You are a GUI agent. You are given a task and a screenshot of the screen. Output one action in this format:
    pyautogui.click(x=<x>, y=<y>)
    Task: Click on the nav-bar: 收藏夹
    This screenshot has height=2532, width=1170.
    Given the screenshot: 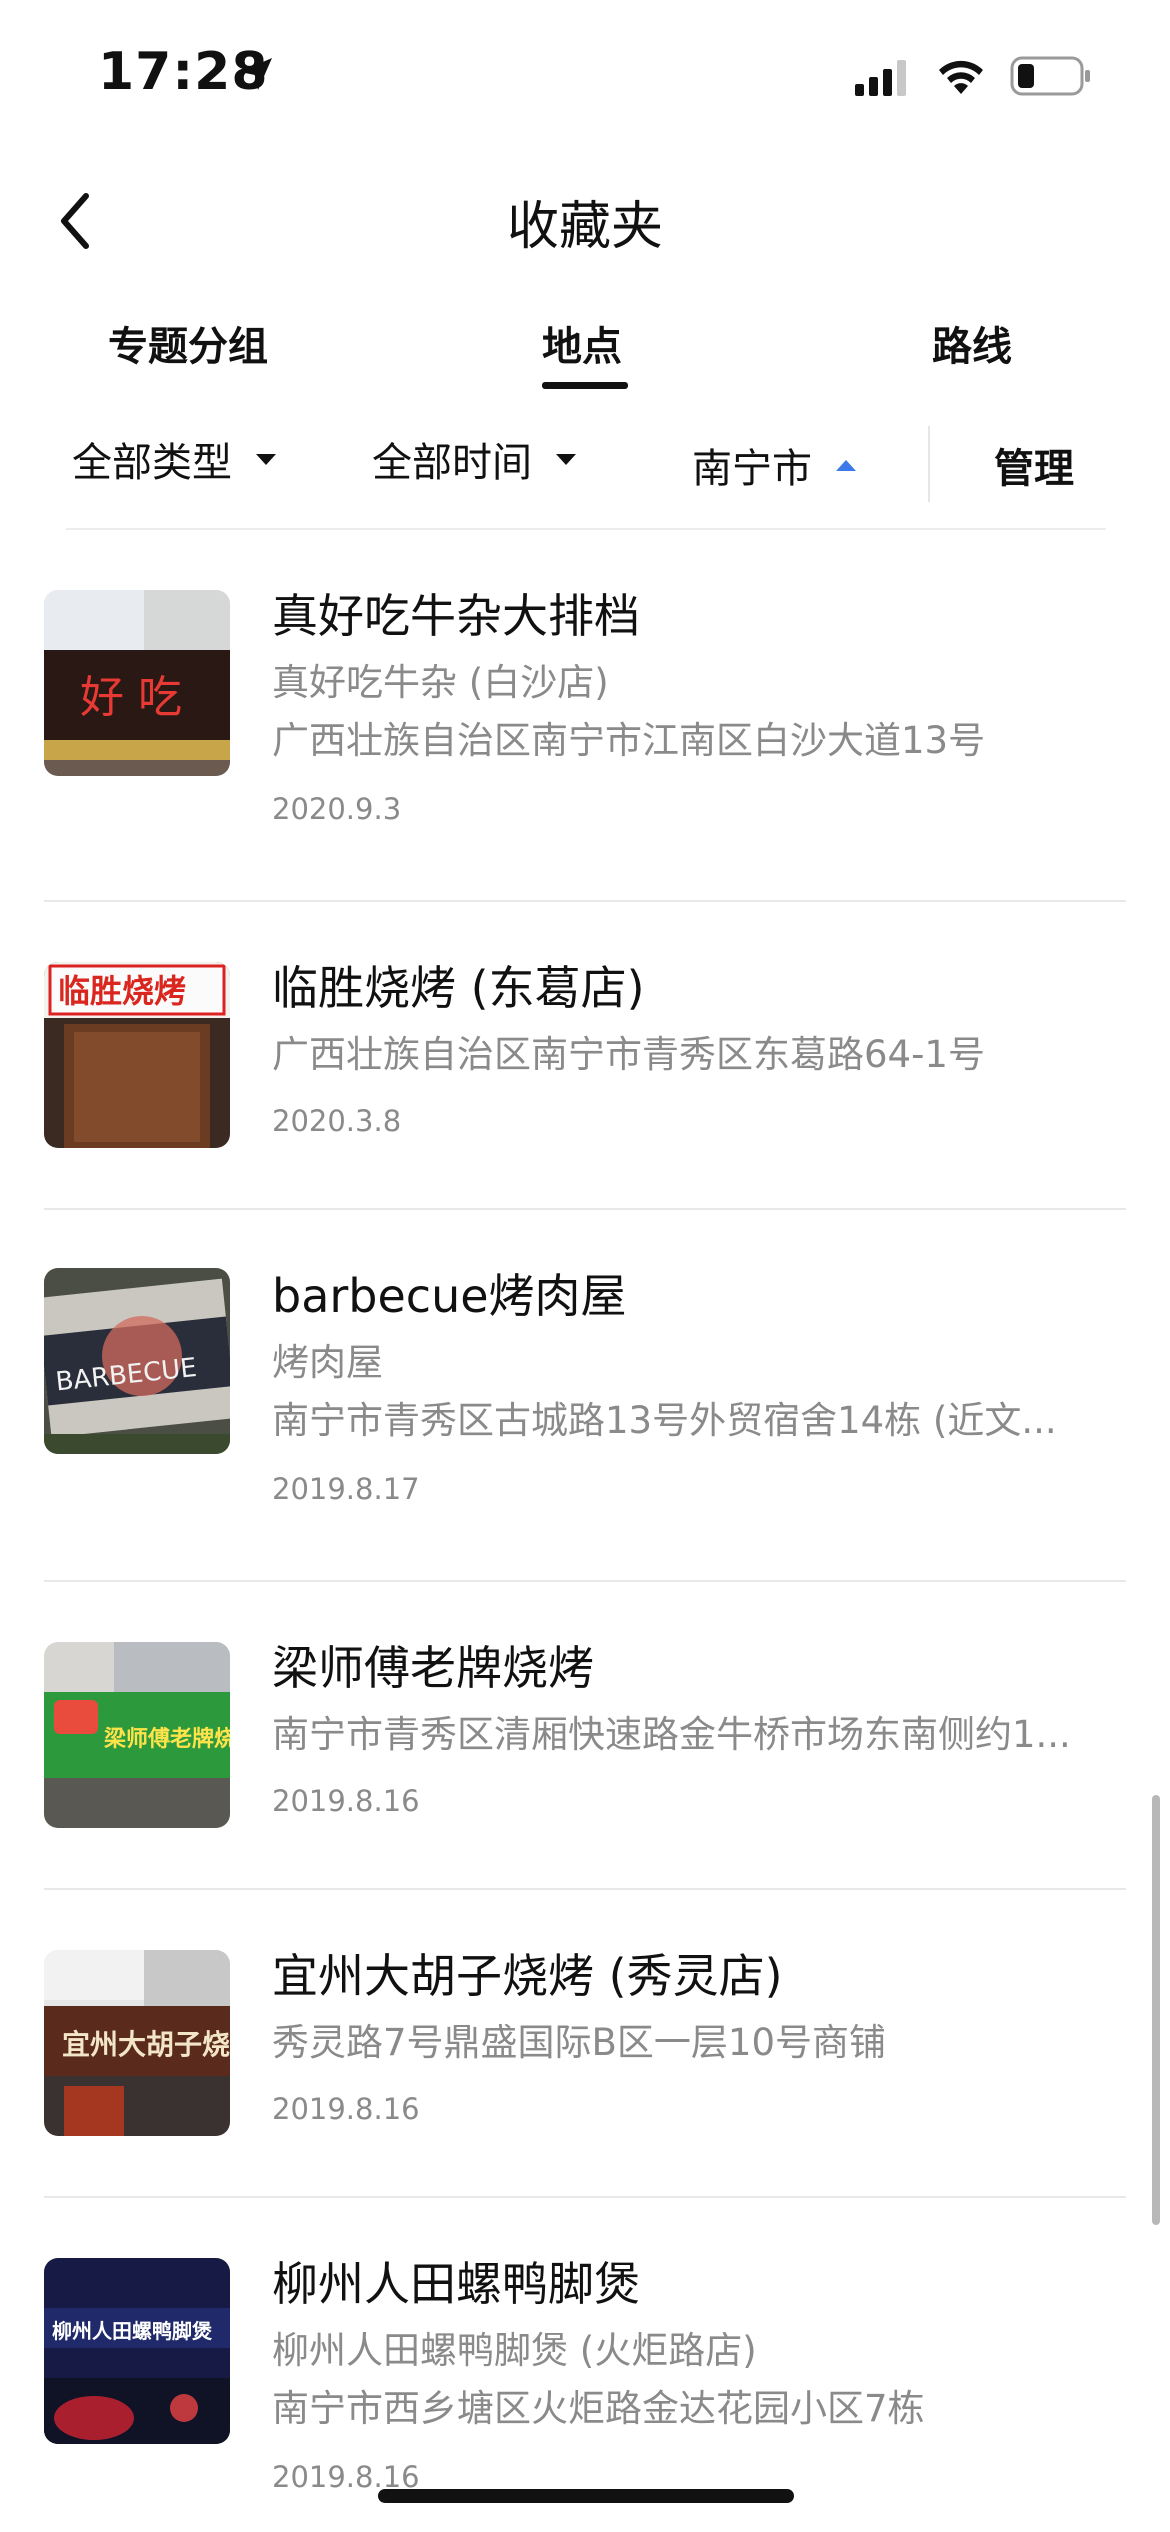 What is the action you would take?
    pyautogui.click(x=585, y=220)
    